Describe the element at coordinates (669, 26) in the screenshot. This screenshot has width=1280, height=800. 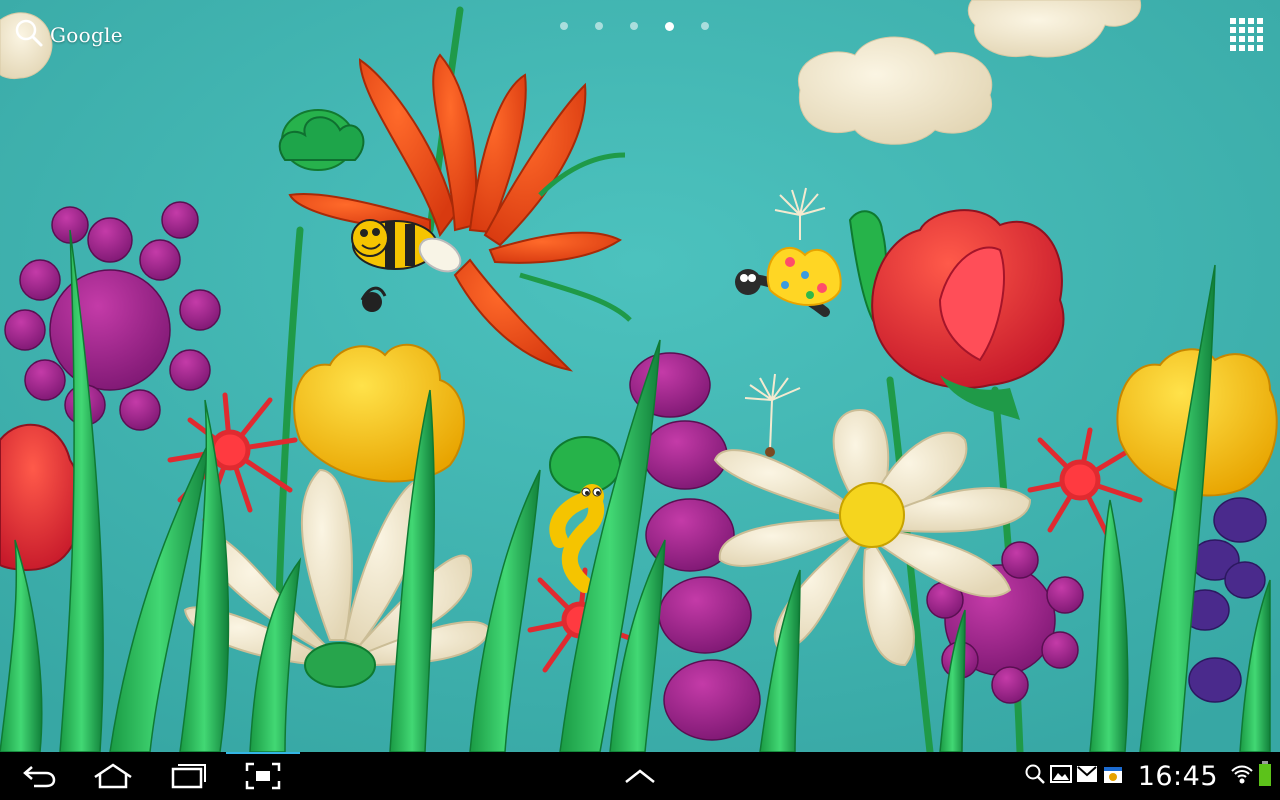
I see `page-indicator-dot-current` at that location.